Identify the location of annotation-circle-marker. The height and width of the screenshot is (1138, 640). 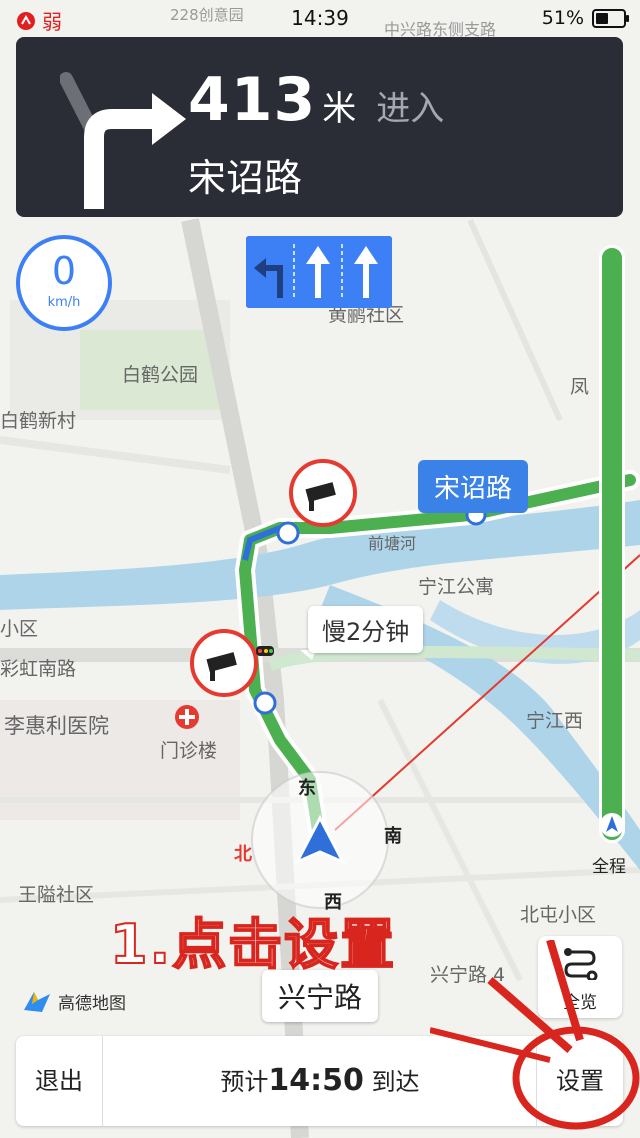
(535, 1035).